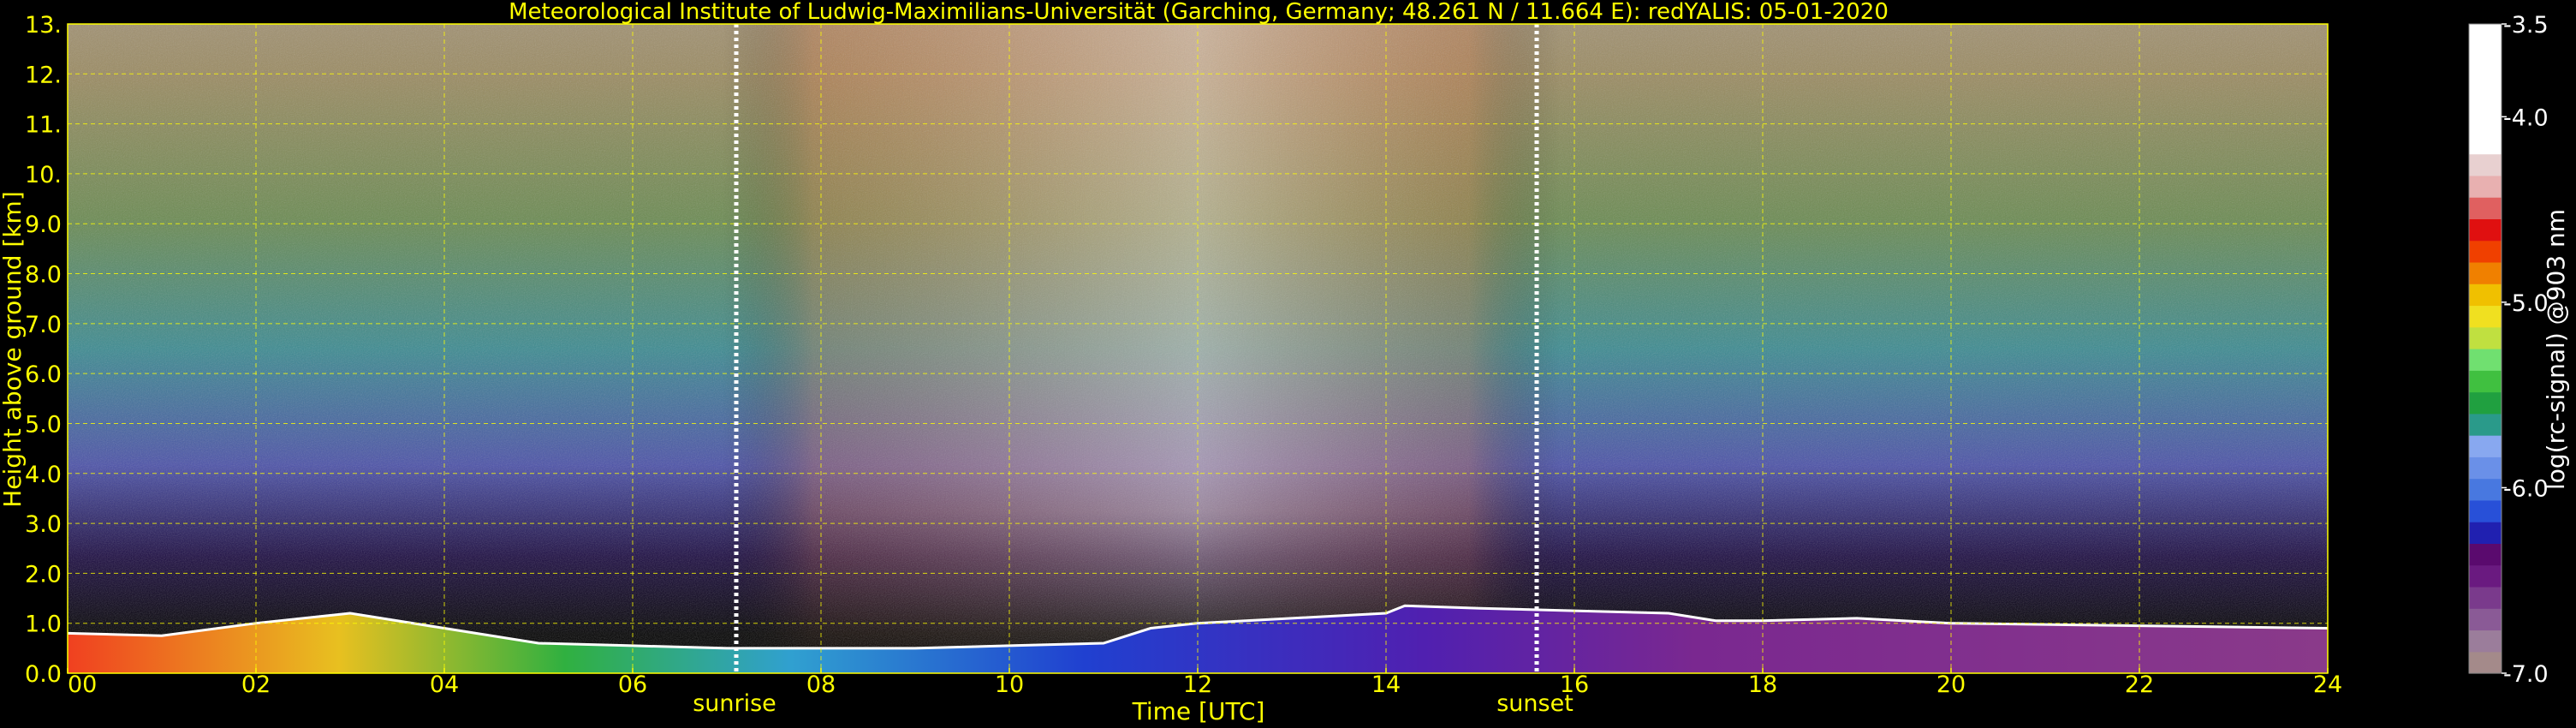  Describe the element at coordinates (735, 703) in the screenshot. I see `sunrise-label: sunrise` at that location.